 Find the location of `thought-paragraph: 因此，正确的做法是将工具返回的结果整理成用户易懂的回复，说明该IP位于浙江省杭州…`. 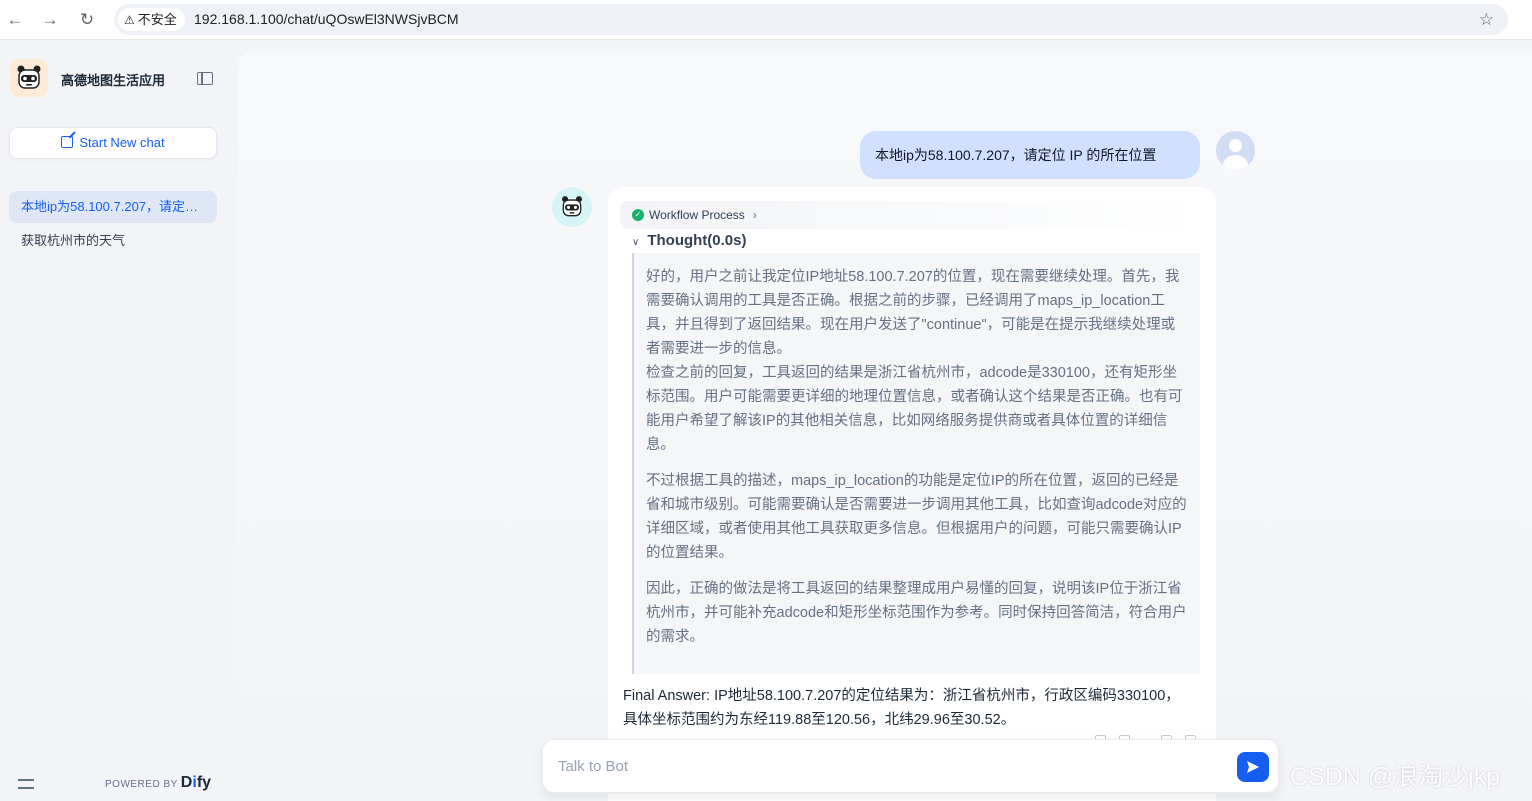

thought-paragraph: 因此，正确的做法是将工具返回的结果整理成用户易懂的回复，说明该IP位于浙江省杭州… is located at coordinates (916, 613).